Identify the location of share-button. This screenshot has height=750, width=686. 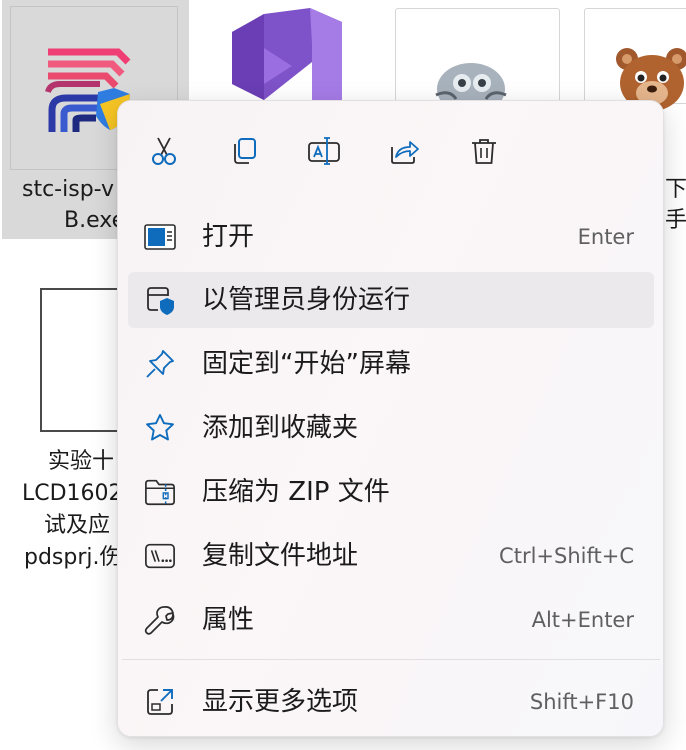
(404, 151).